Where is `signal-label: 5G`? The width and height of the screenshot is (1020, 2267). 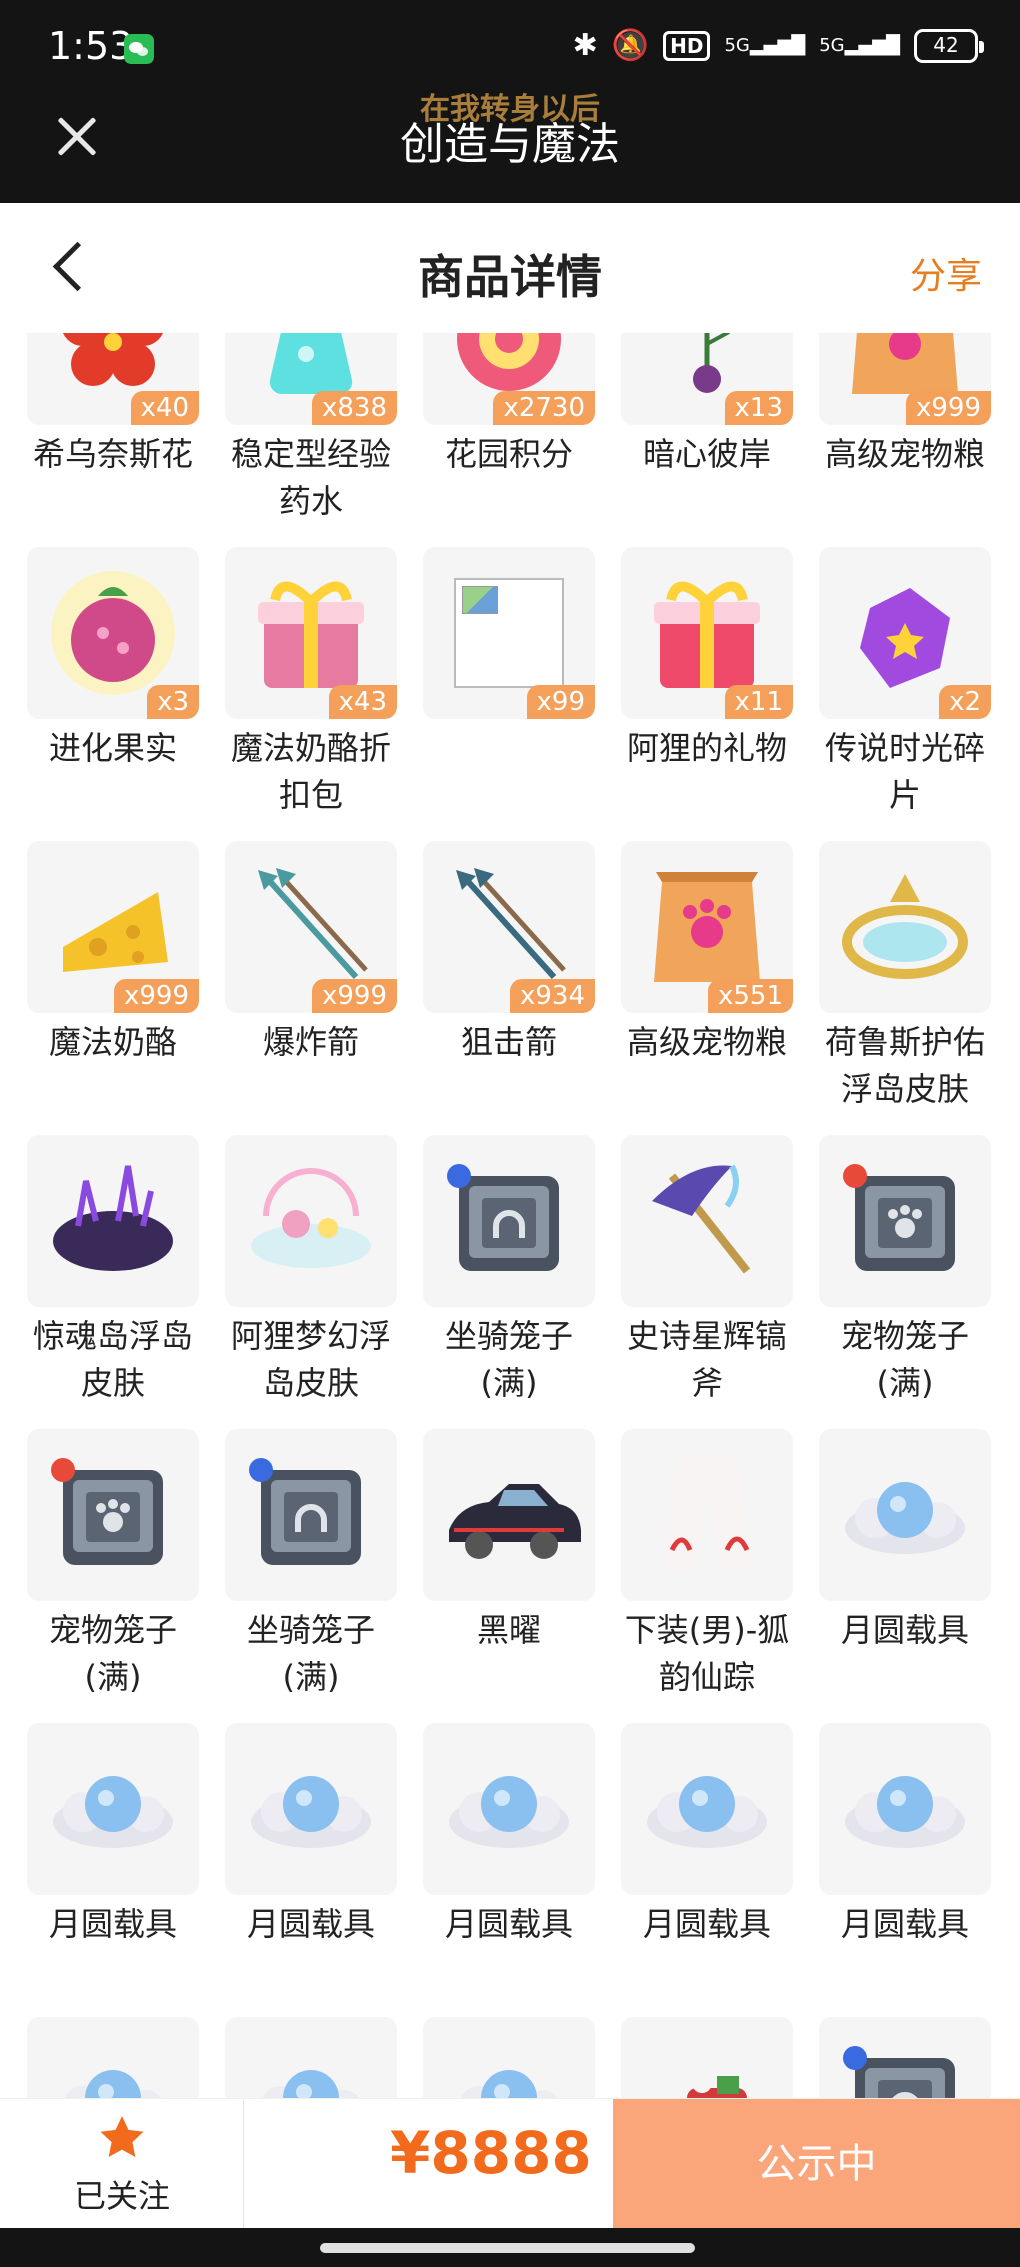
signal-label: 5G is located at coordinates (737, 45).